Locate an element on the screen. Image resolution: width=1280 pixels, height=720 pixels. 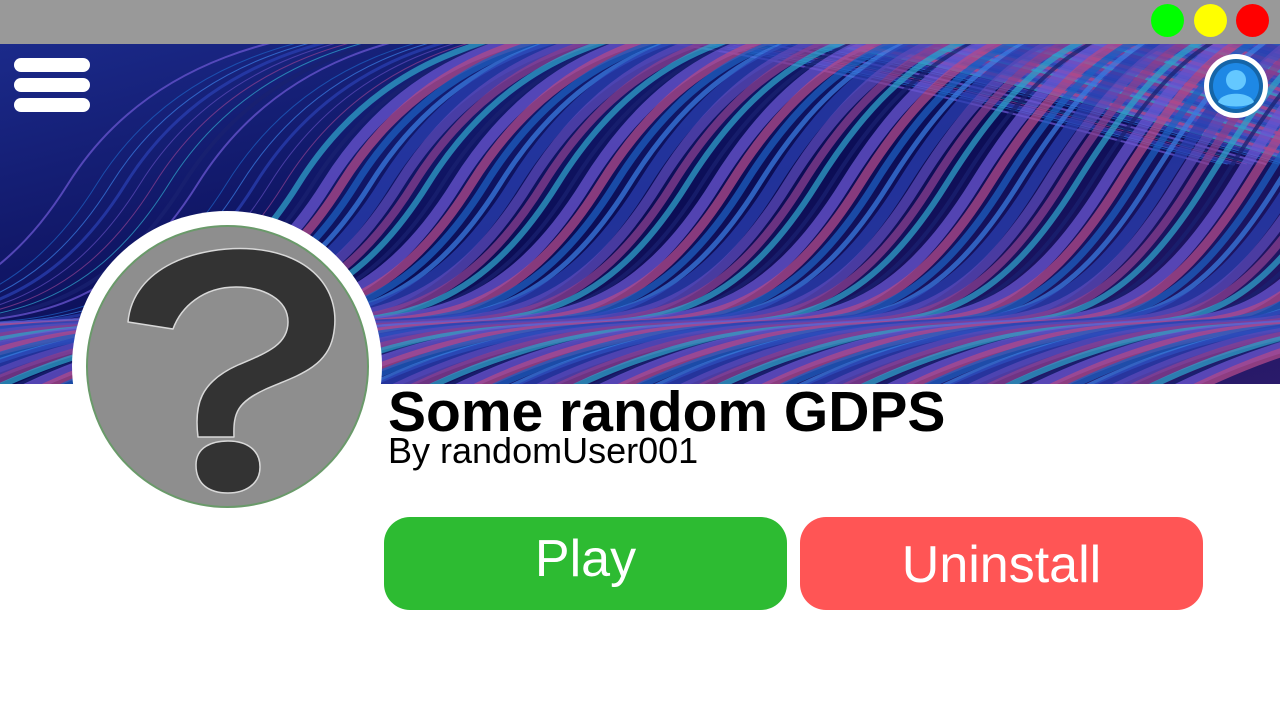
server-author: By randomUser001 is located at coordinates (543, 450).